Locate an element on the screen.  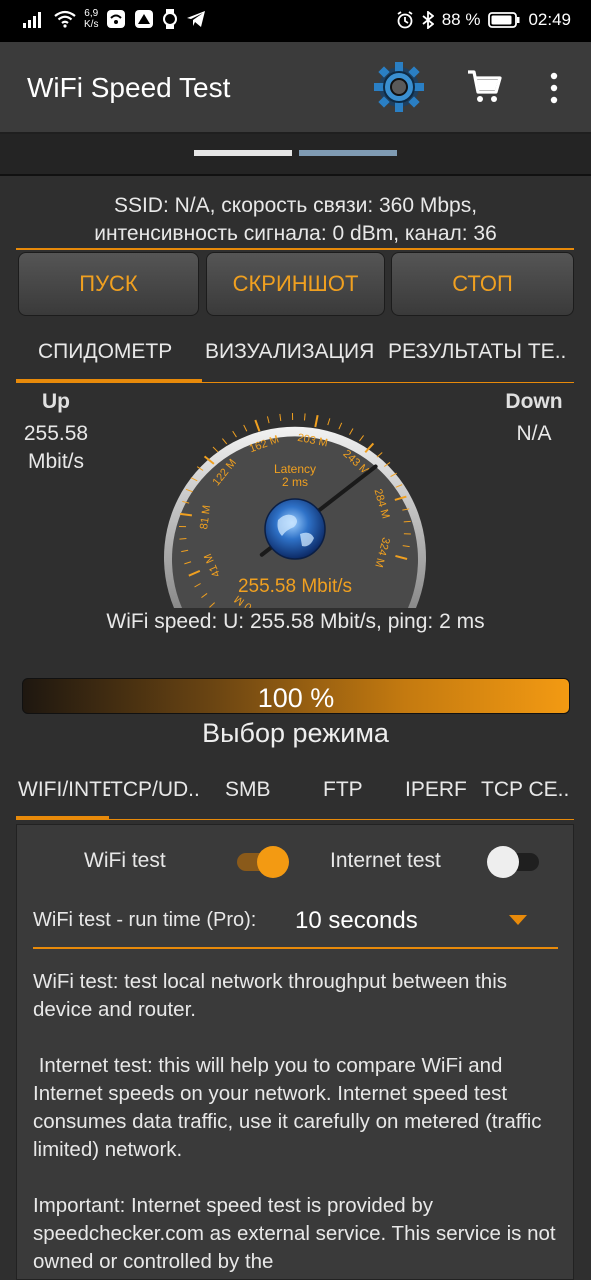
stop-button: СТОП is located at coordinates (482, 284).